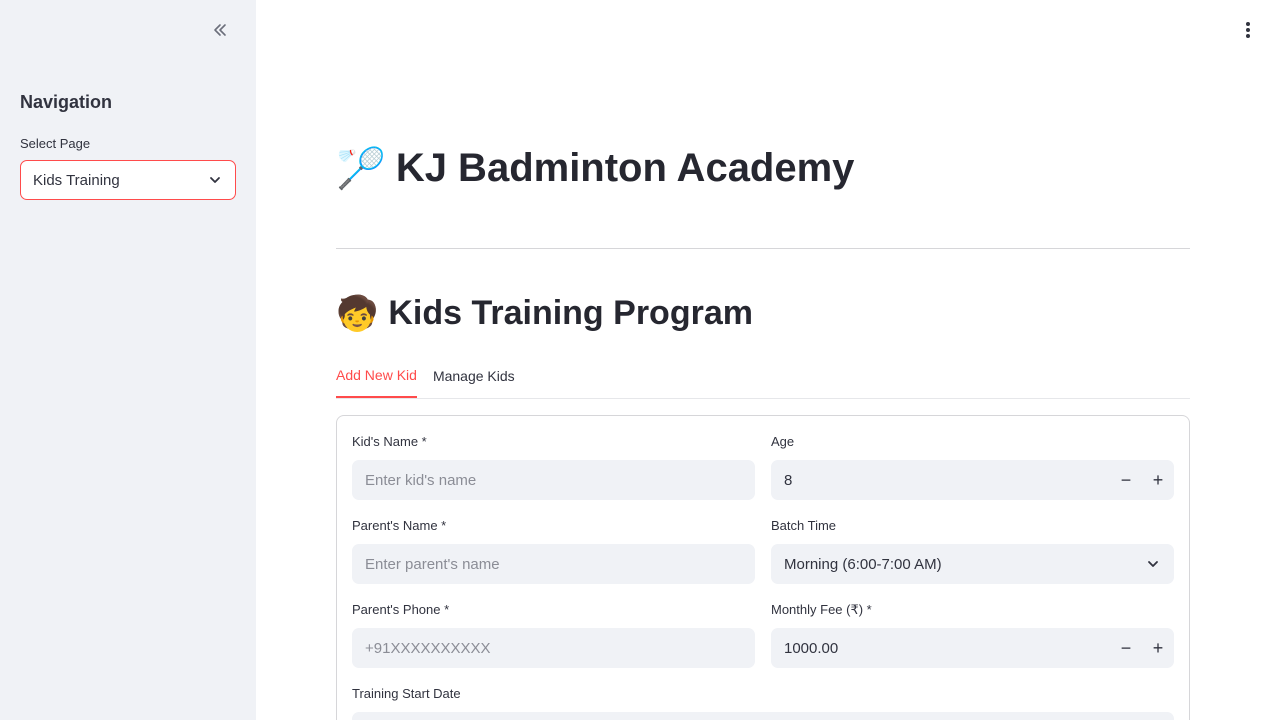 The height and width of the screenshot is (720, 1280). What do you see at coordinates (66, 102) in the screenshot?
I see `sidebar-title: Navigation` at bounding box center [66, 102].